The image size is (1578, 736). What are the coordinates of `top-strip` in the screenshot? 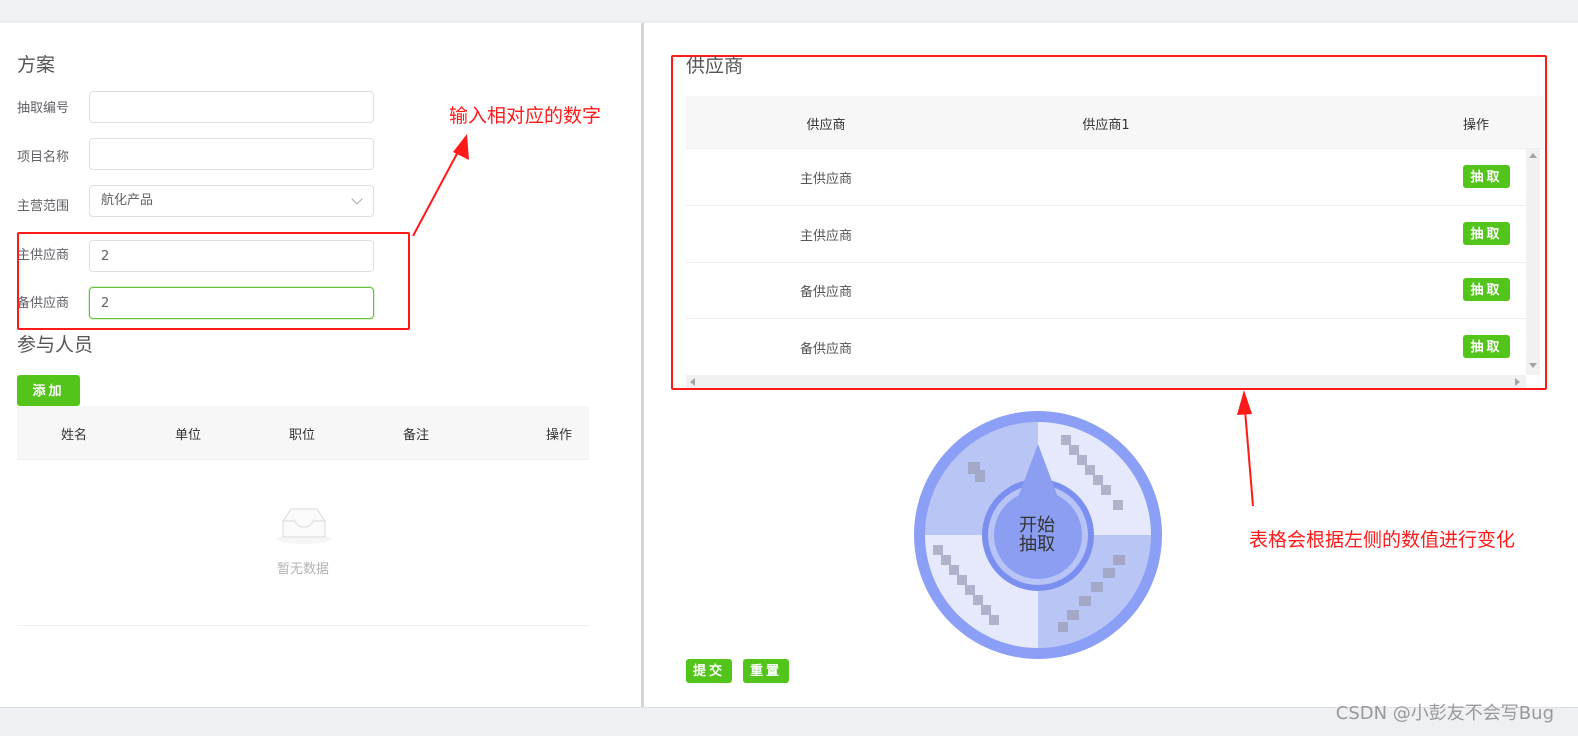 It's located at (789, 11).